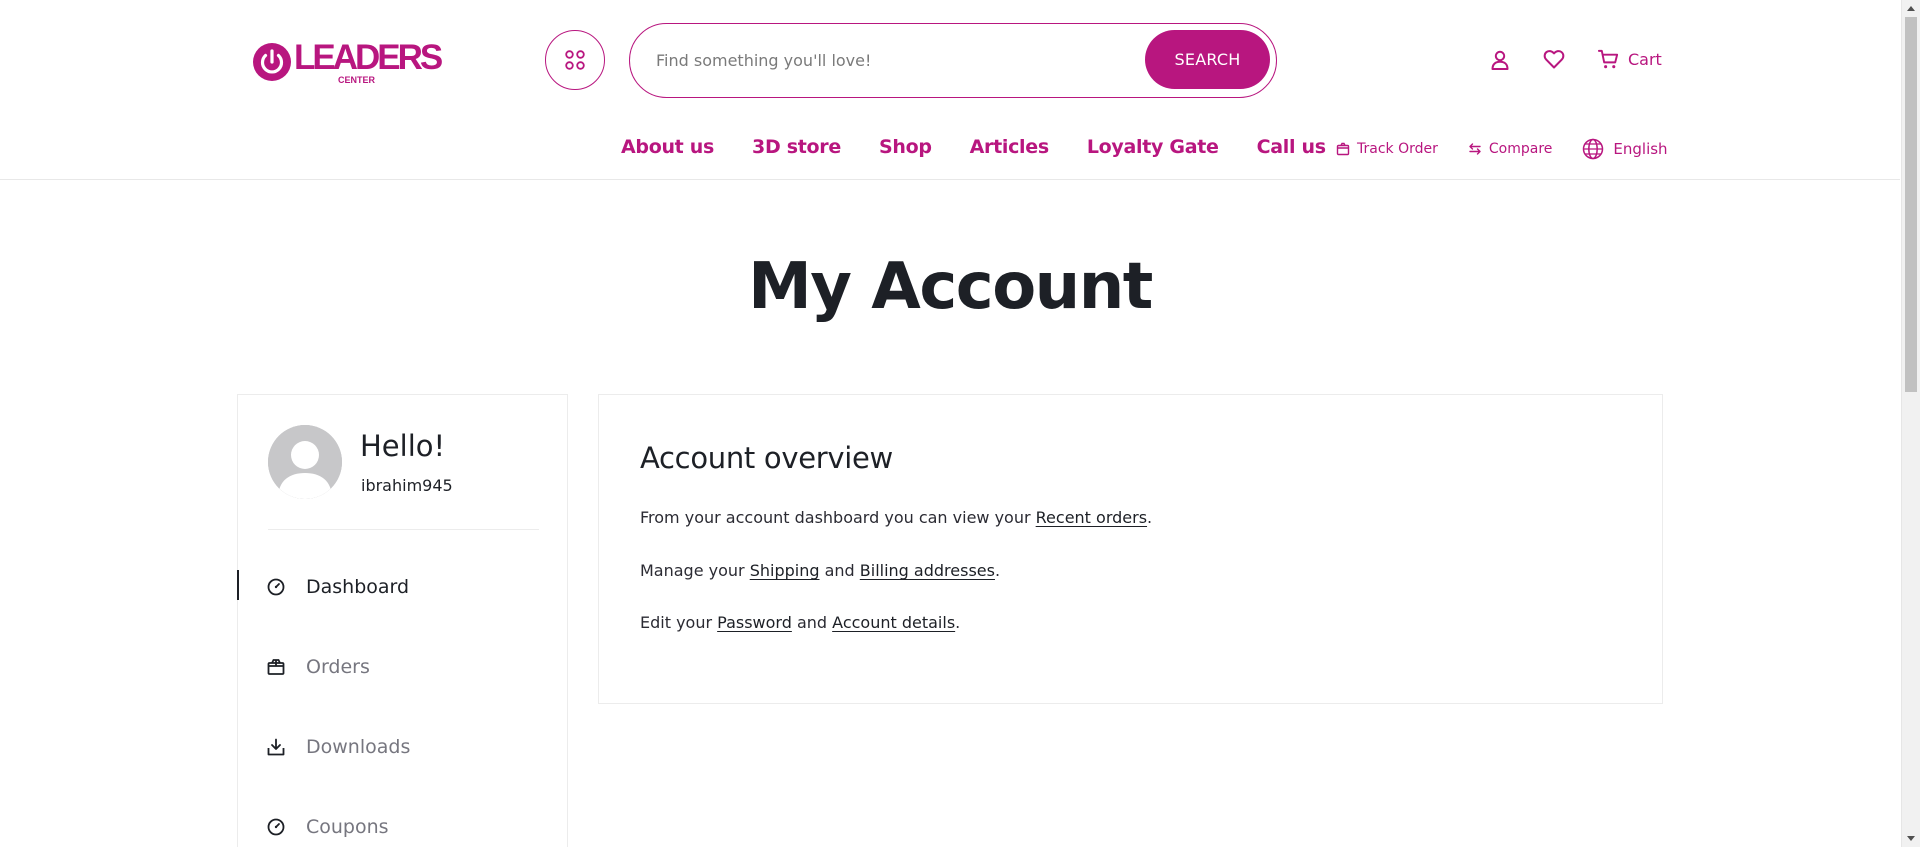 The image size is (1920, 847). Describe the element at coordinates (407, 485) in the screenshot. I see `username: ibrahim945` at that location.